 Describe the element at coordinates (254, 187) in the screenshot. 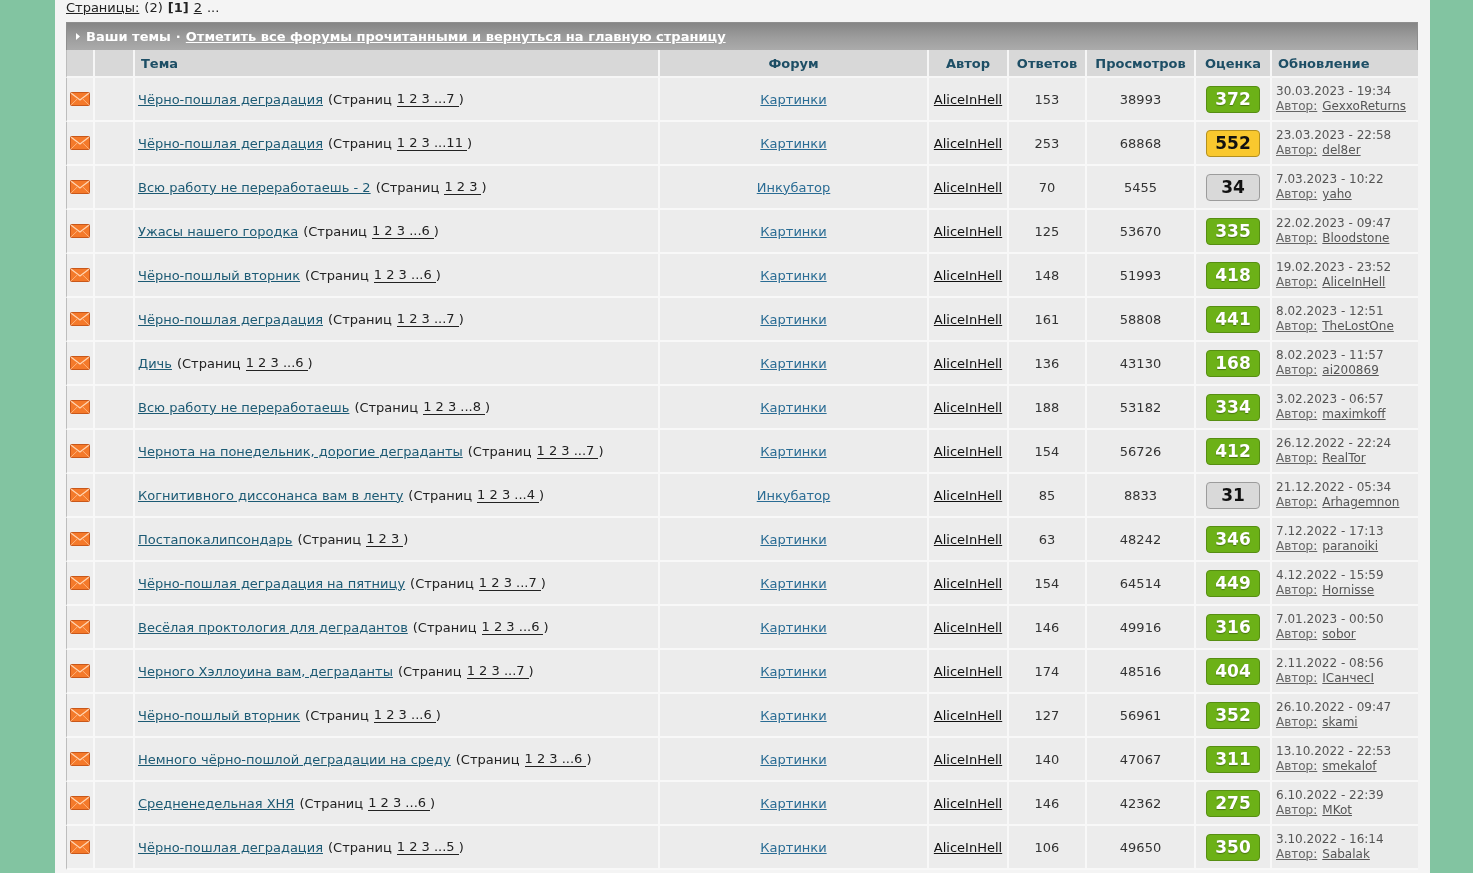

I see `topic-link: Всю работу не переработаешь - 2` at that location.